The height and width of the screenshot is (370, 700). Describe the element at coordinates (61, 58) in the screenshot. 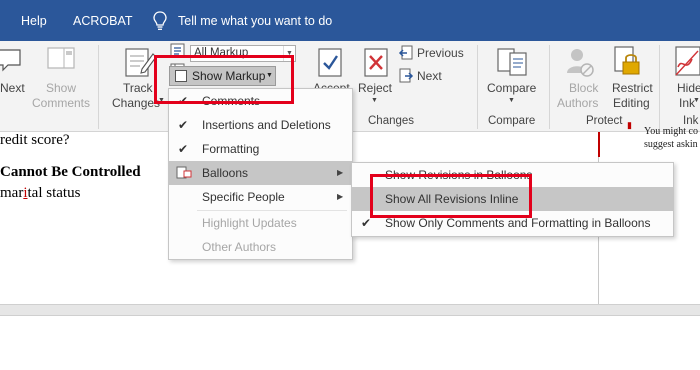

I see `show-comments-icon` at that location.